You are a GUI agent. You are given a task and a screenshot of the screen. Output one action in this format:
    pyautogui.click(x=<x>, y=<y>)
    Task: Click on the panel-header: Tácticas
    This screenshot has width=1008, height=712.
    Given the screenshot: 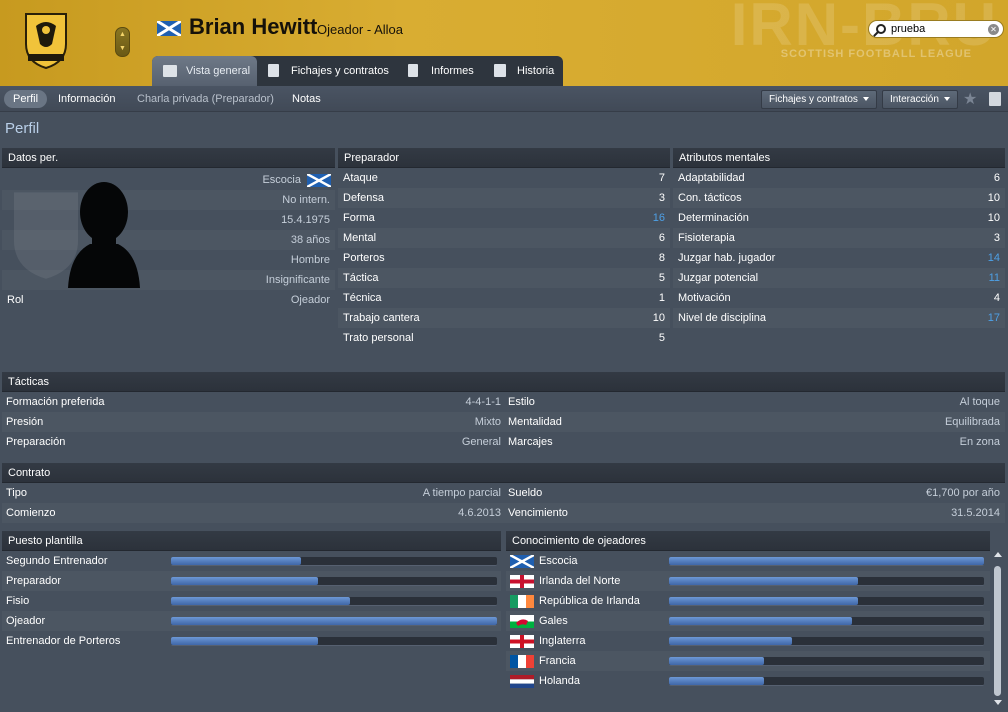 What is the action you would take?
    pyautogui.click(x=503, y=382)
    